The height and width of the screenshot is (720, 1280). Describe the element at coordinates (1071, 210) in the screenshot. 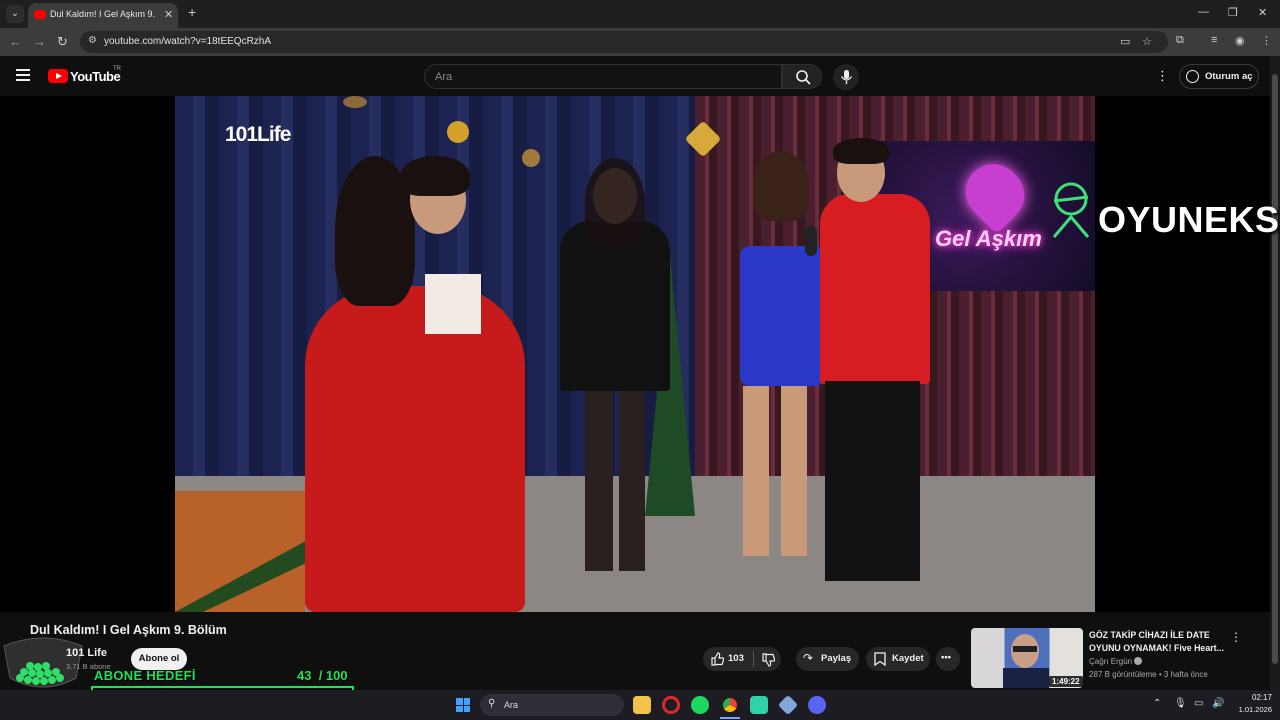

I see `oyuneks-logo-icon` at that location.